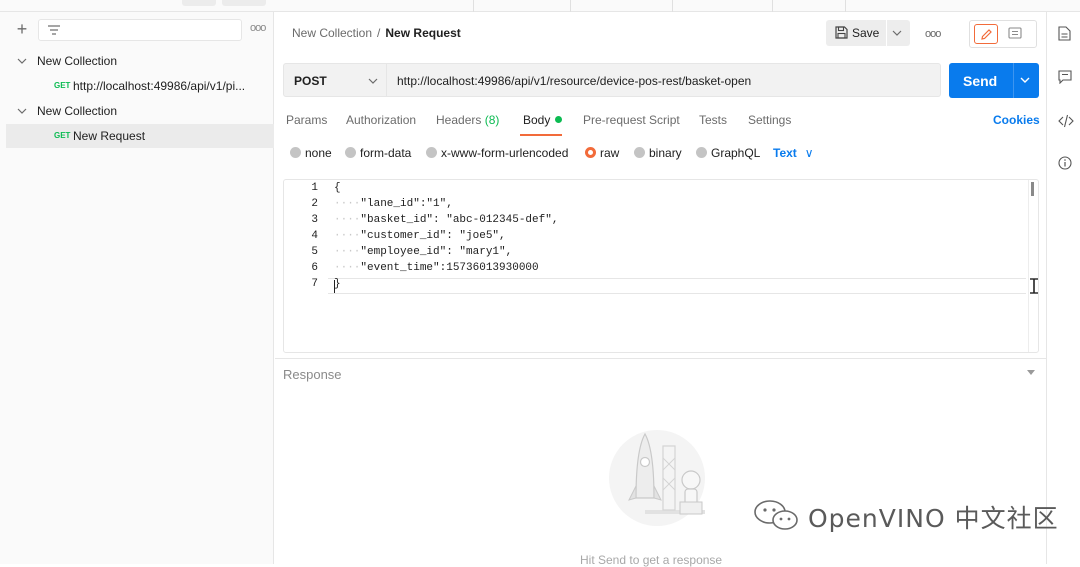  I want to click on ibeam-cursor-icon, so click(1034, 286).